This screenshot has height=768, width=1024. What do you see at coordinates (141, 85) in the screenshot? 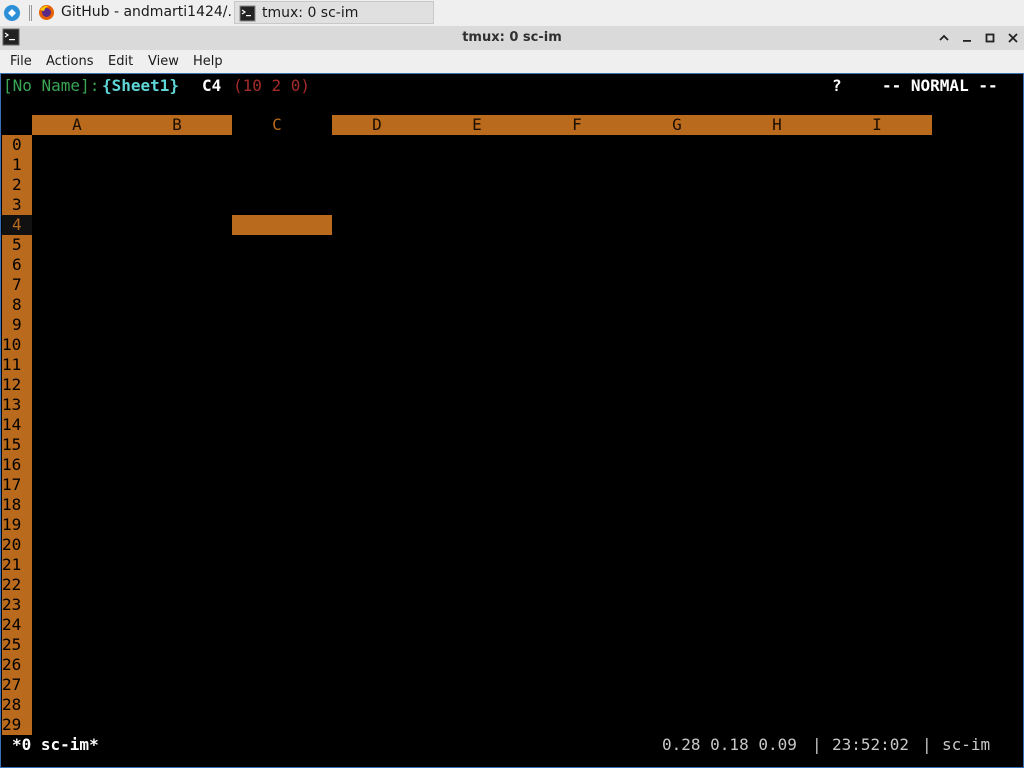
I see `sheet-label: {Sheet1}` at bounding box center [141, 85].